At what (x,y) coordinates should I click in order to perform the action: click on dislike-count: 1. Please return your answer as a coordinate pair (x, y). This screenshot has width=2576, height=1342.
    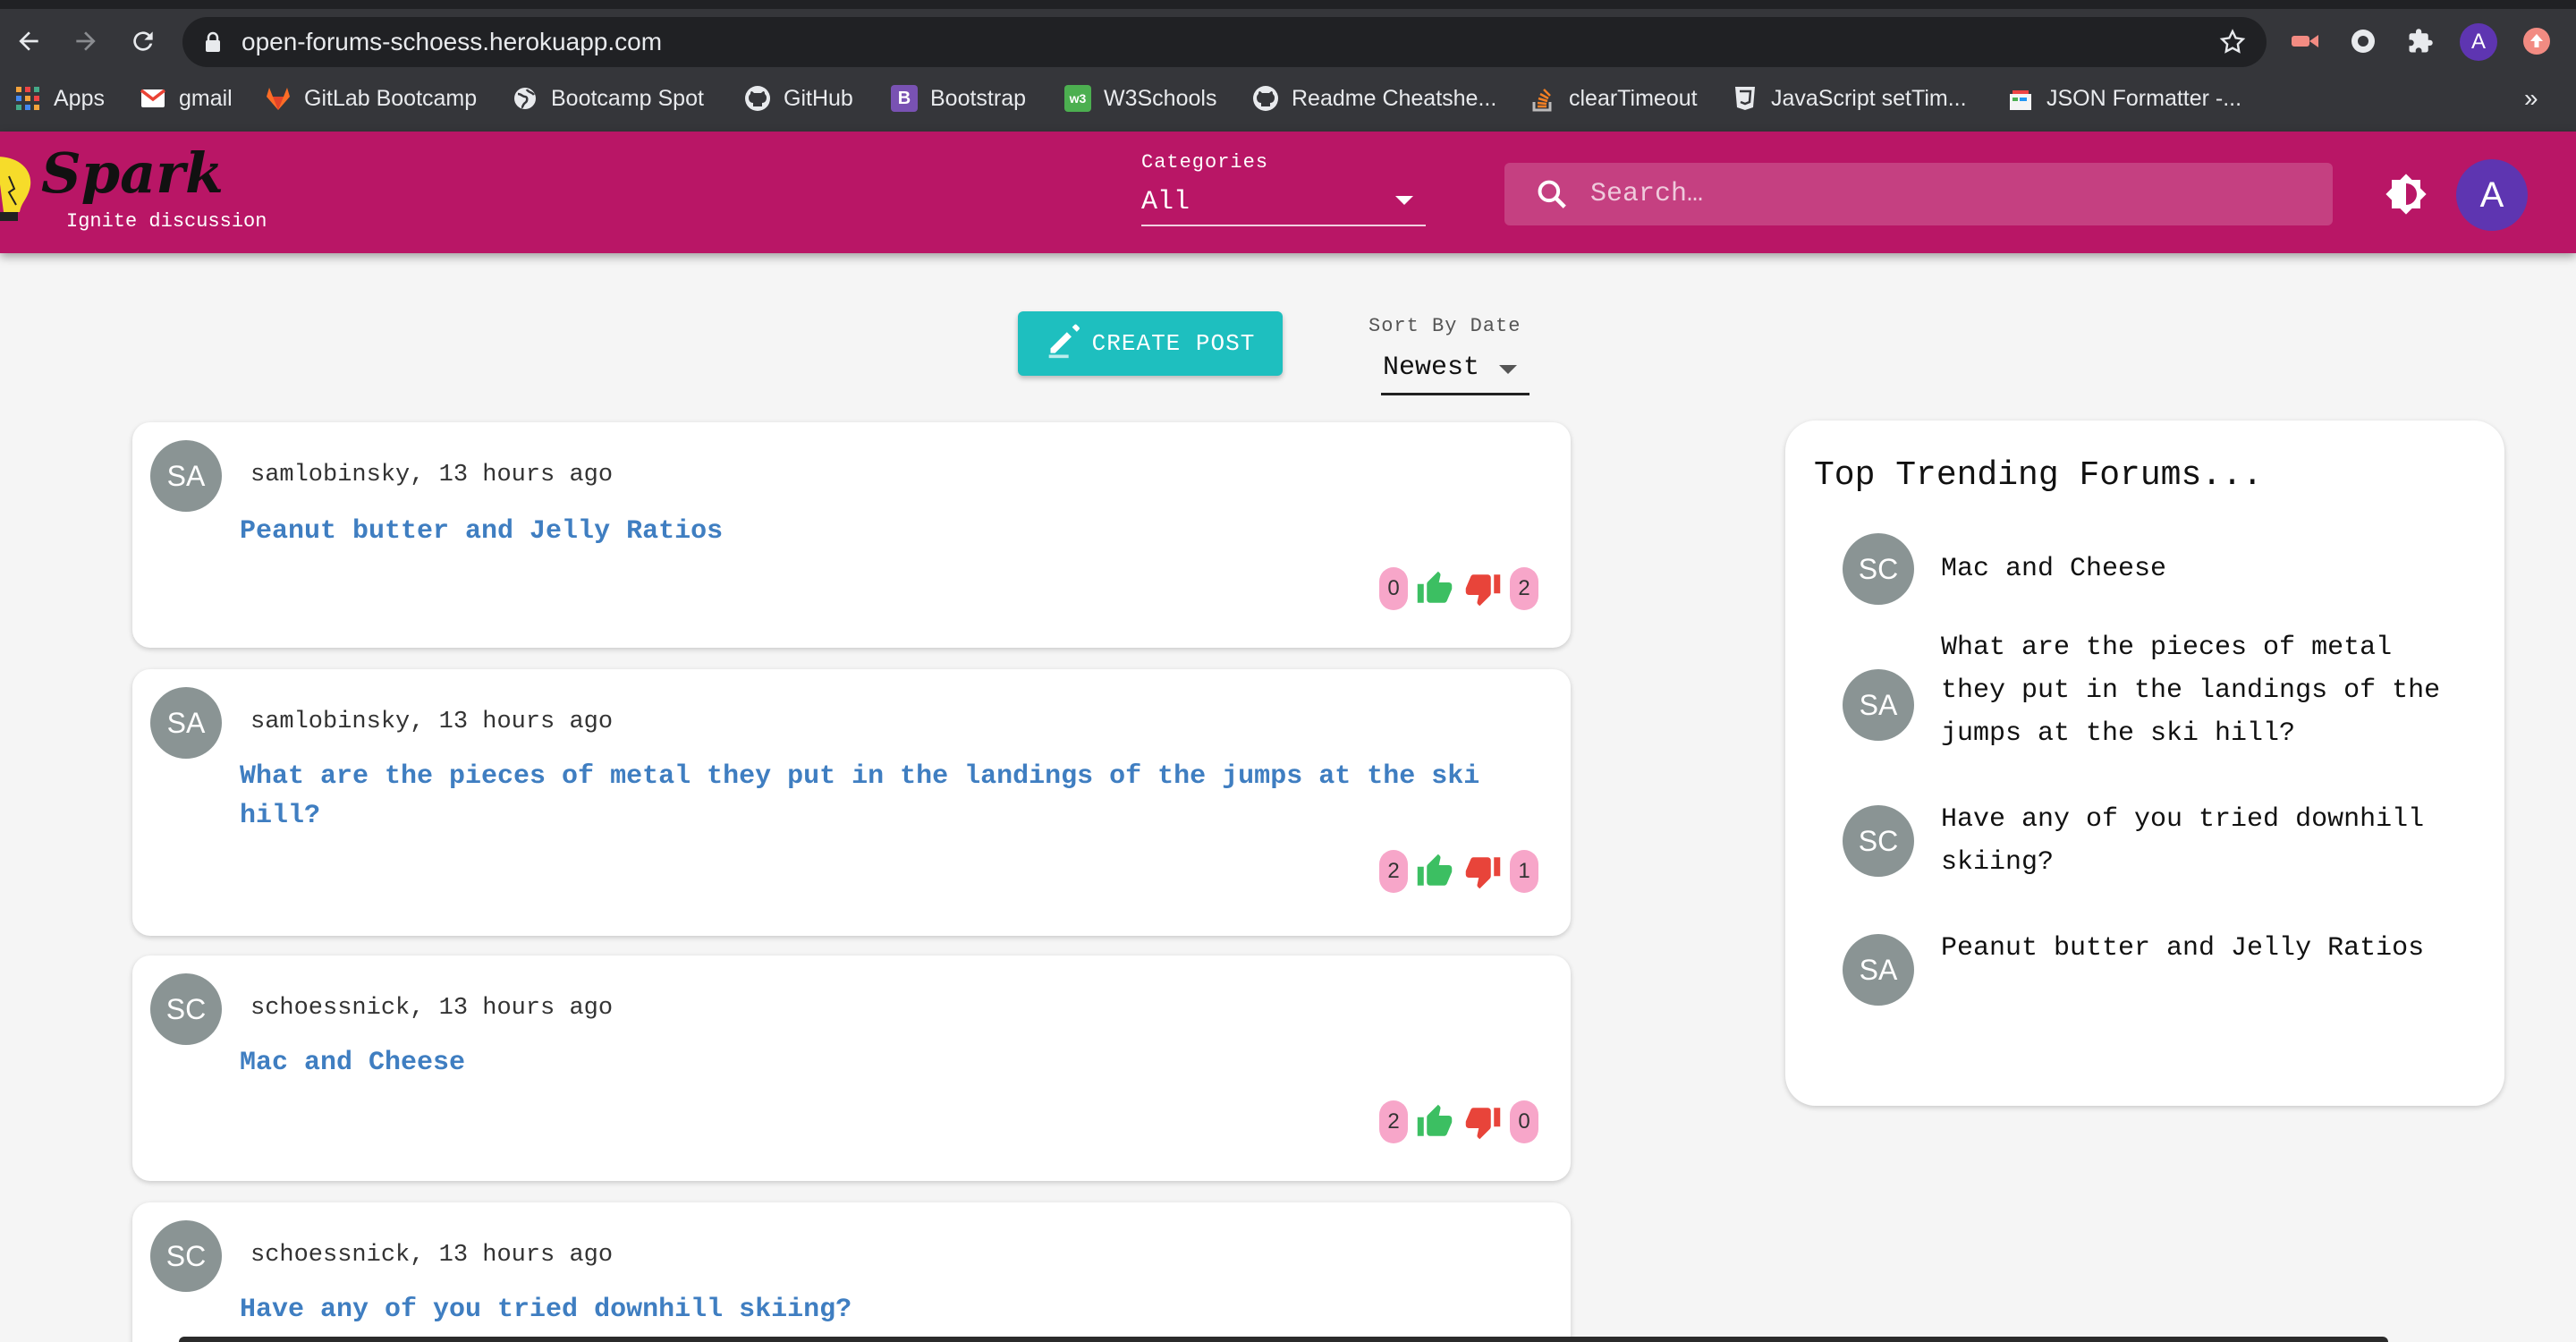
    Looking at the image, I should click on (1524, 872).